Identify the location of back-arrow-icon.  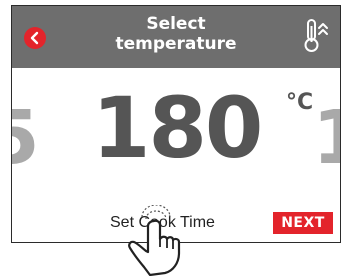
(34, 38).